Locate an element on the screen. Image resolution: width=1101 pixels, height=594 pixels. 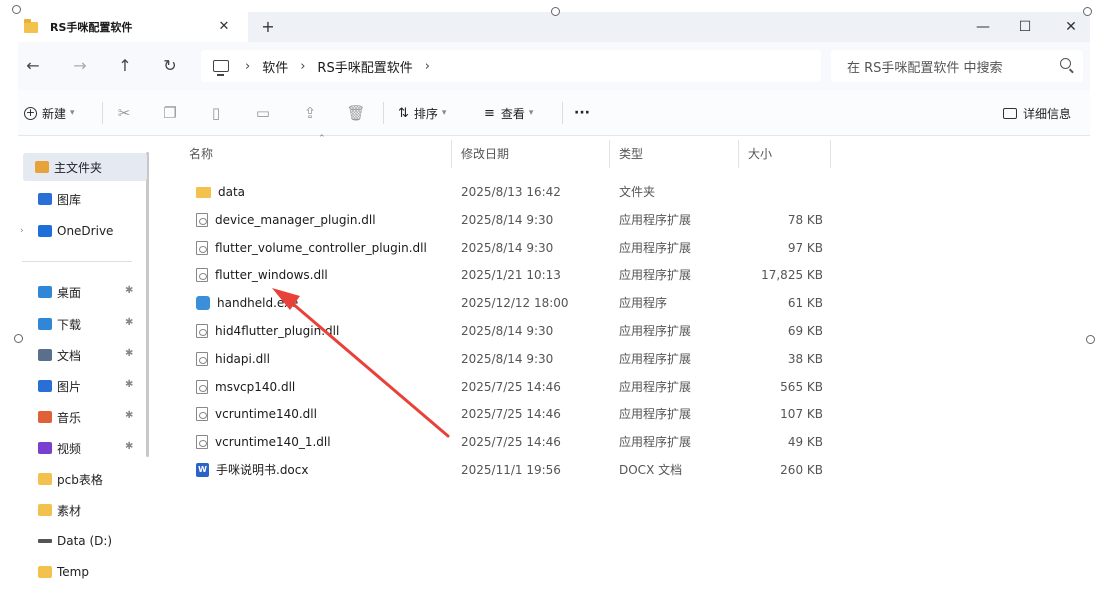
details-pane-button: 详细信息 is located at coordinates (1037, 113).